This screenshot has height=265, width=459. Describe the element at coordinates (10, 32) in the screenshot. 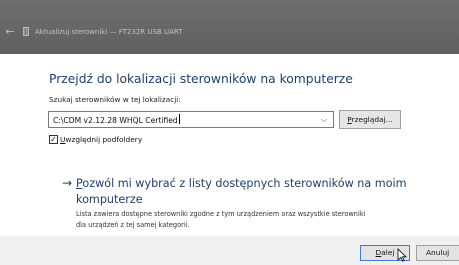

I see `back-arrow-icon: ←` at that location.